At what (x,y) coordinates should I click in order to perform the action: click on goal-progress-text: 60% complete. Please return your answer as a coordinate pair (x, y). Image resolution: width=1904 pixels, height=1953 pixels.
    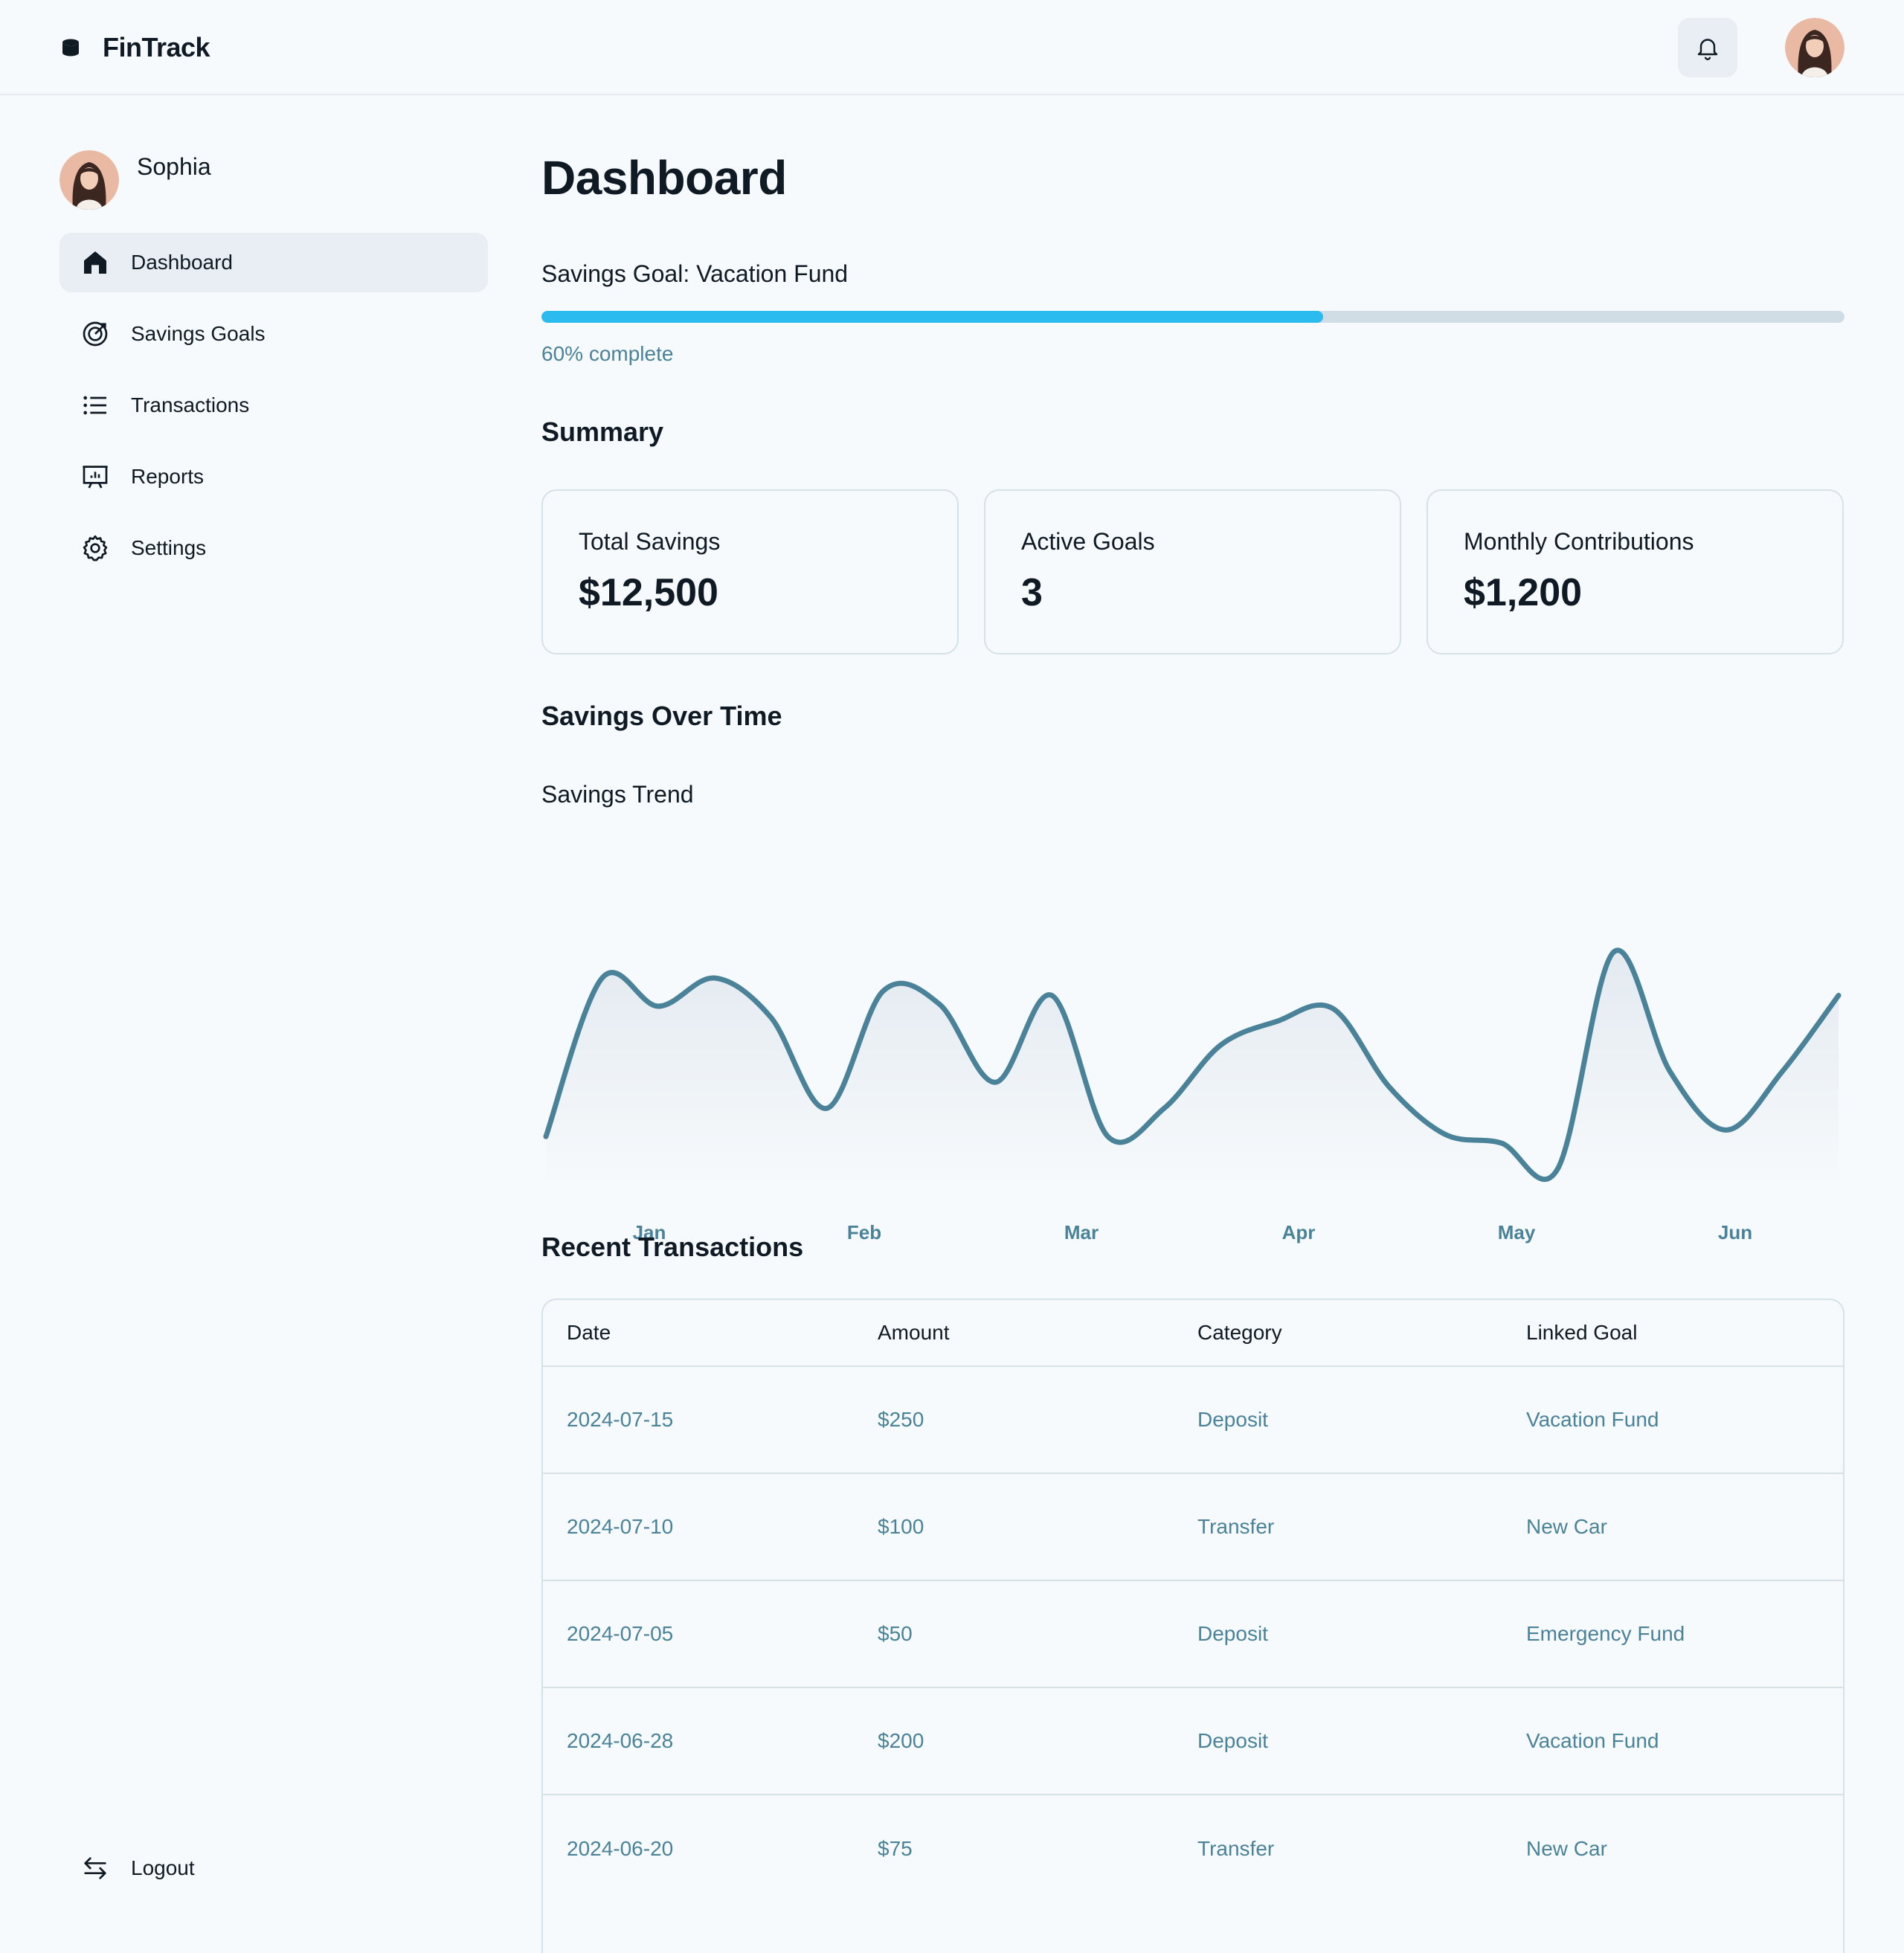
    Looking at the image, I should click on (608, 354).